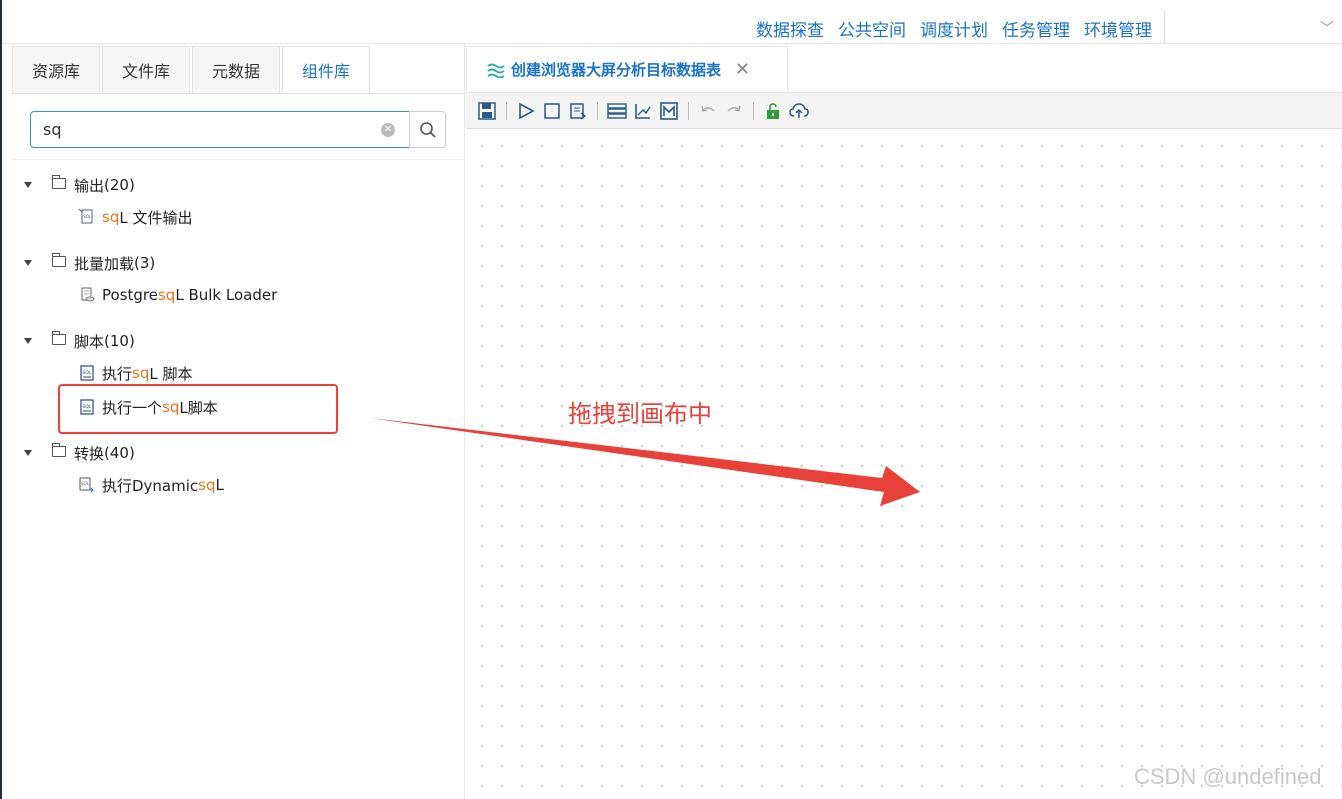  Describe the element at coordinates (240, 263) in the screenshot. I see `tree-group-header: 批量加载 (3)` at that location.